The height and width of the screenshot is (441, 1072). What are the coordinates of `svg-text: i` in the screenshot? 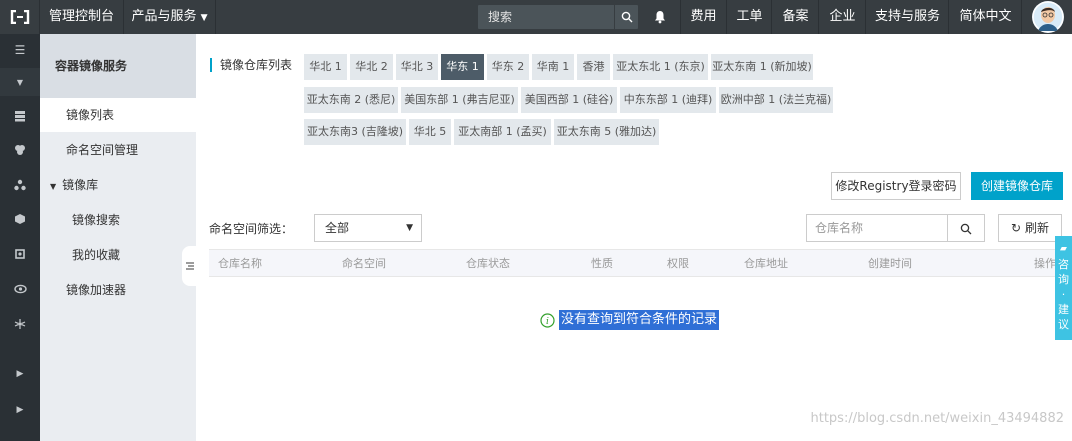 It's located at (547, 322).